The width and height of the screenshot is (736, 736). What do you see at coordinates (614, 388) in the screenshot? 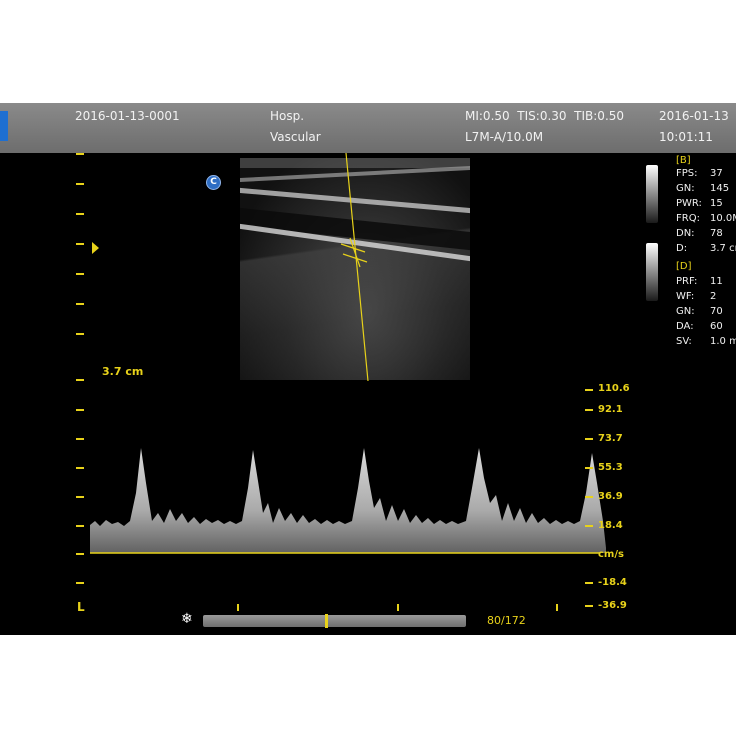
I see `velocity-label: 110.6` at bounding box center [614, 388].